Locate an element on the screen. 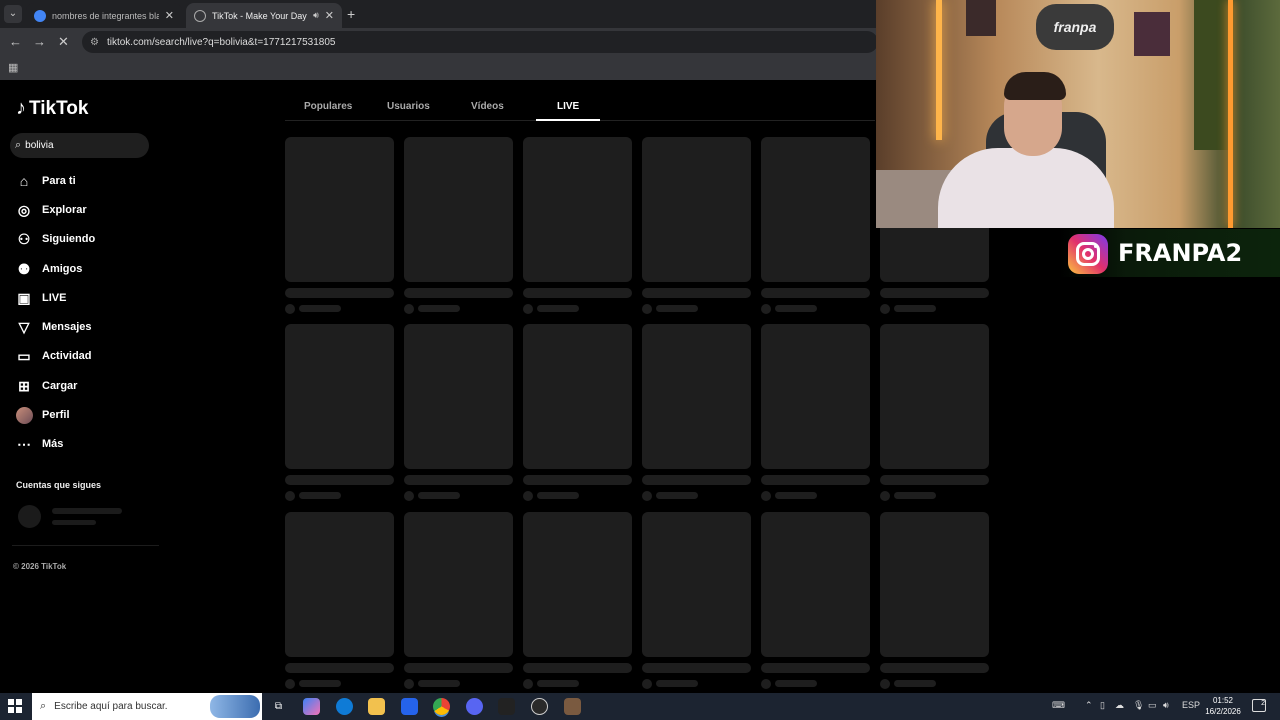  taskbar-search-input: ⌕ Escribe aquí para buscar. is located at coordinates (147, 706).